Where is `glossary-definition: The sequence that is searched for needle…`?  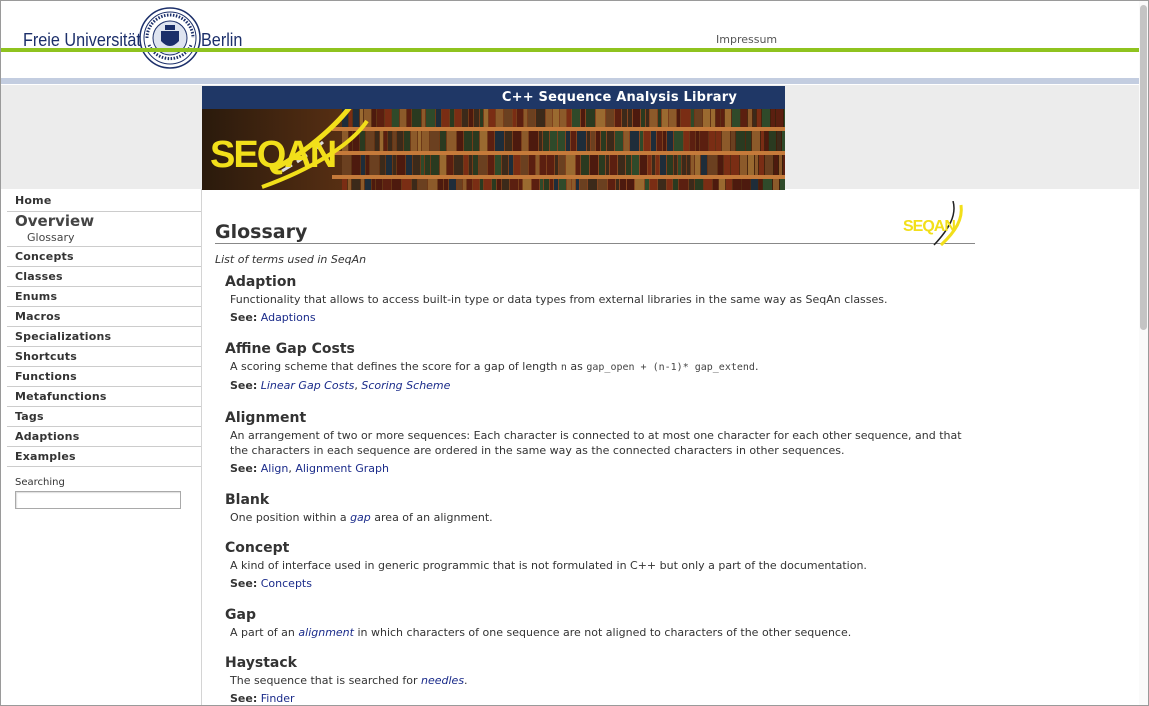 glossary-definition: The sequence that is searched for needle… is located at coordinates (602, 680).